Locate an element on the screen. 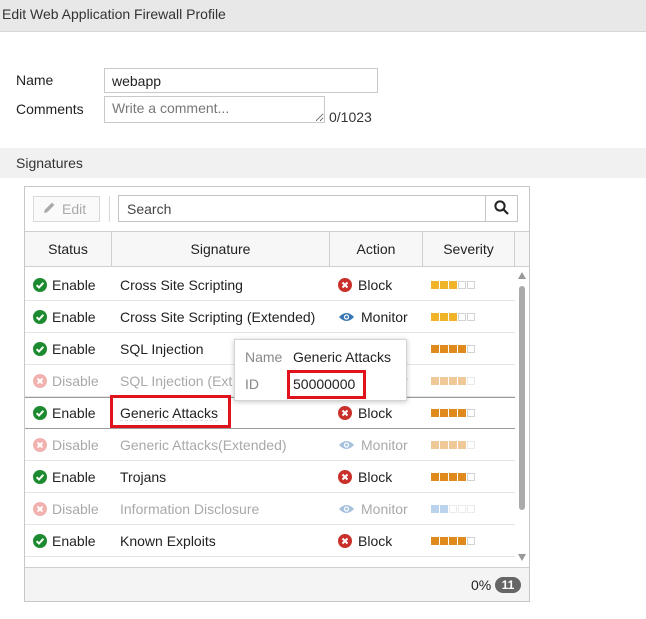 The height and width of the screenshot is (619, 646). signatures-toolbar: Edit is located at coordinates (277, 209).